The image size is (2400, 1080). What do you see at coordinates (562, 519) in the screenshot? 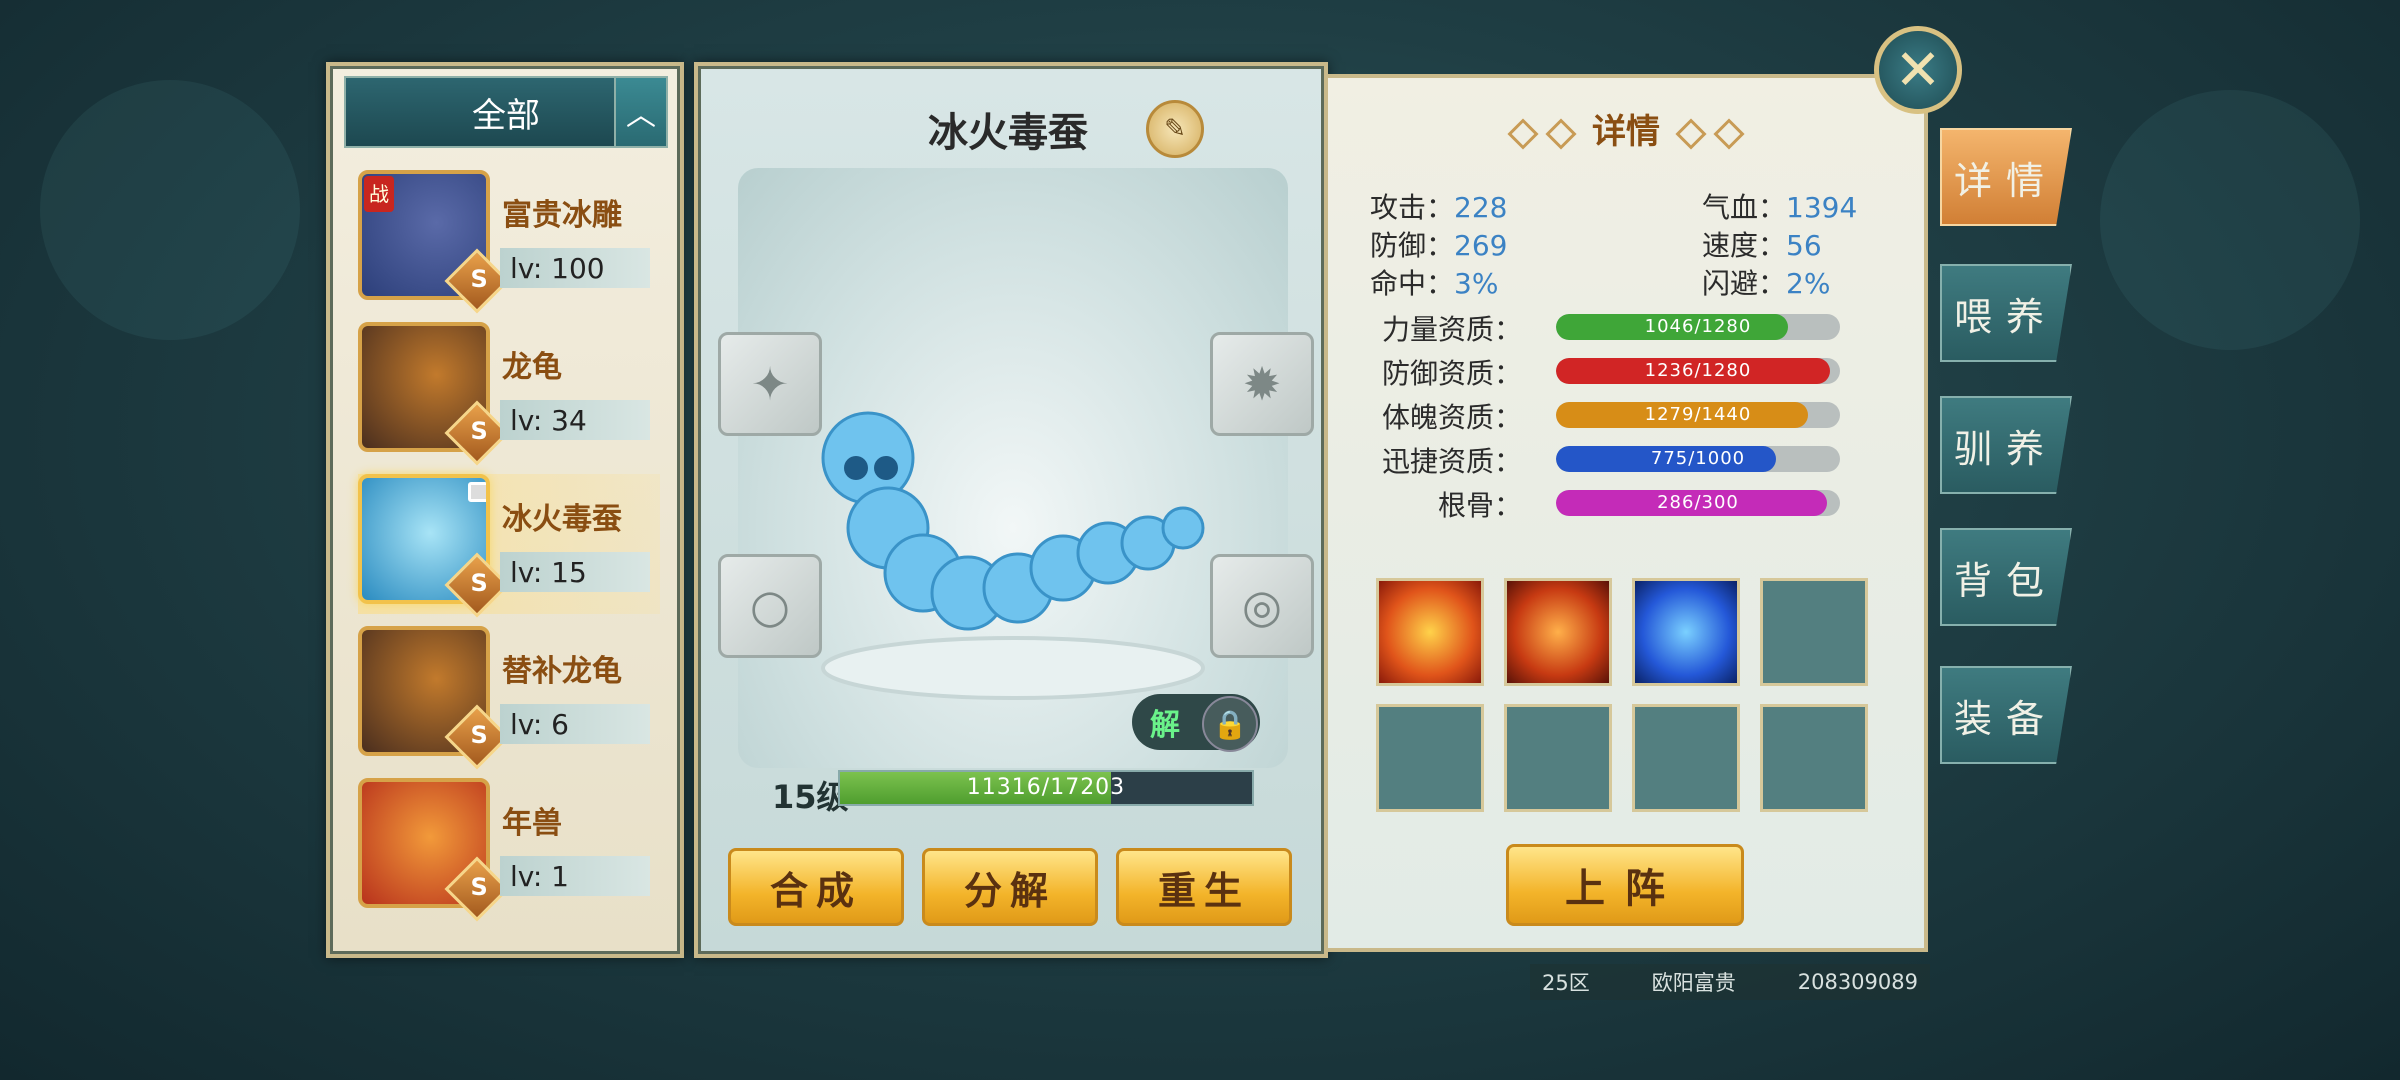
I see `pet-name: 冰火毒蚕` at bounding box center [562, 519].